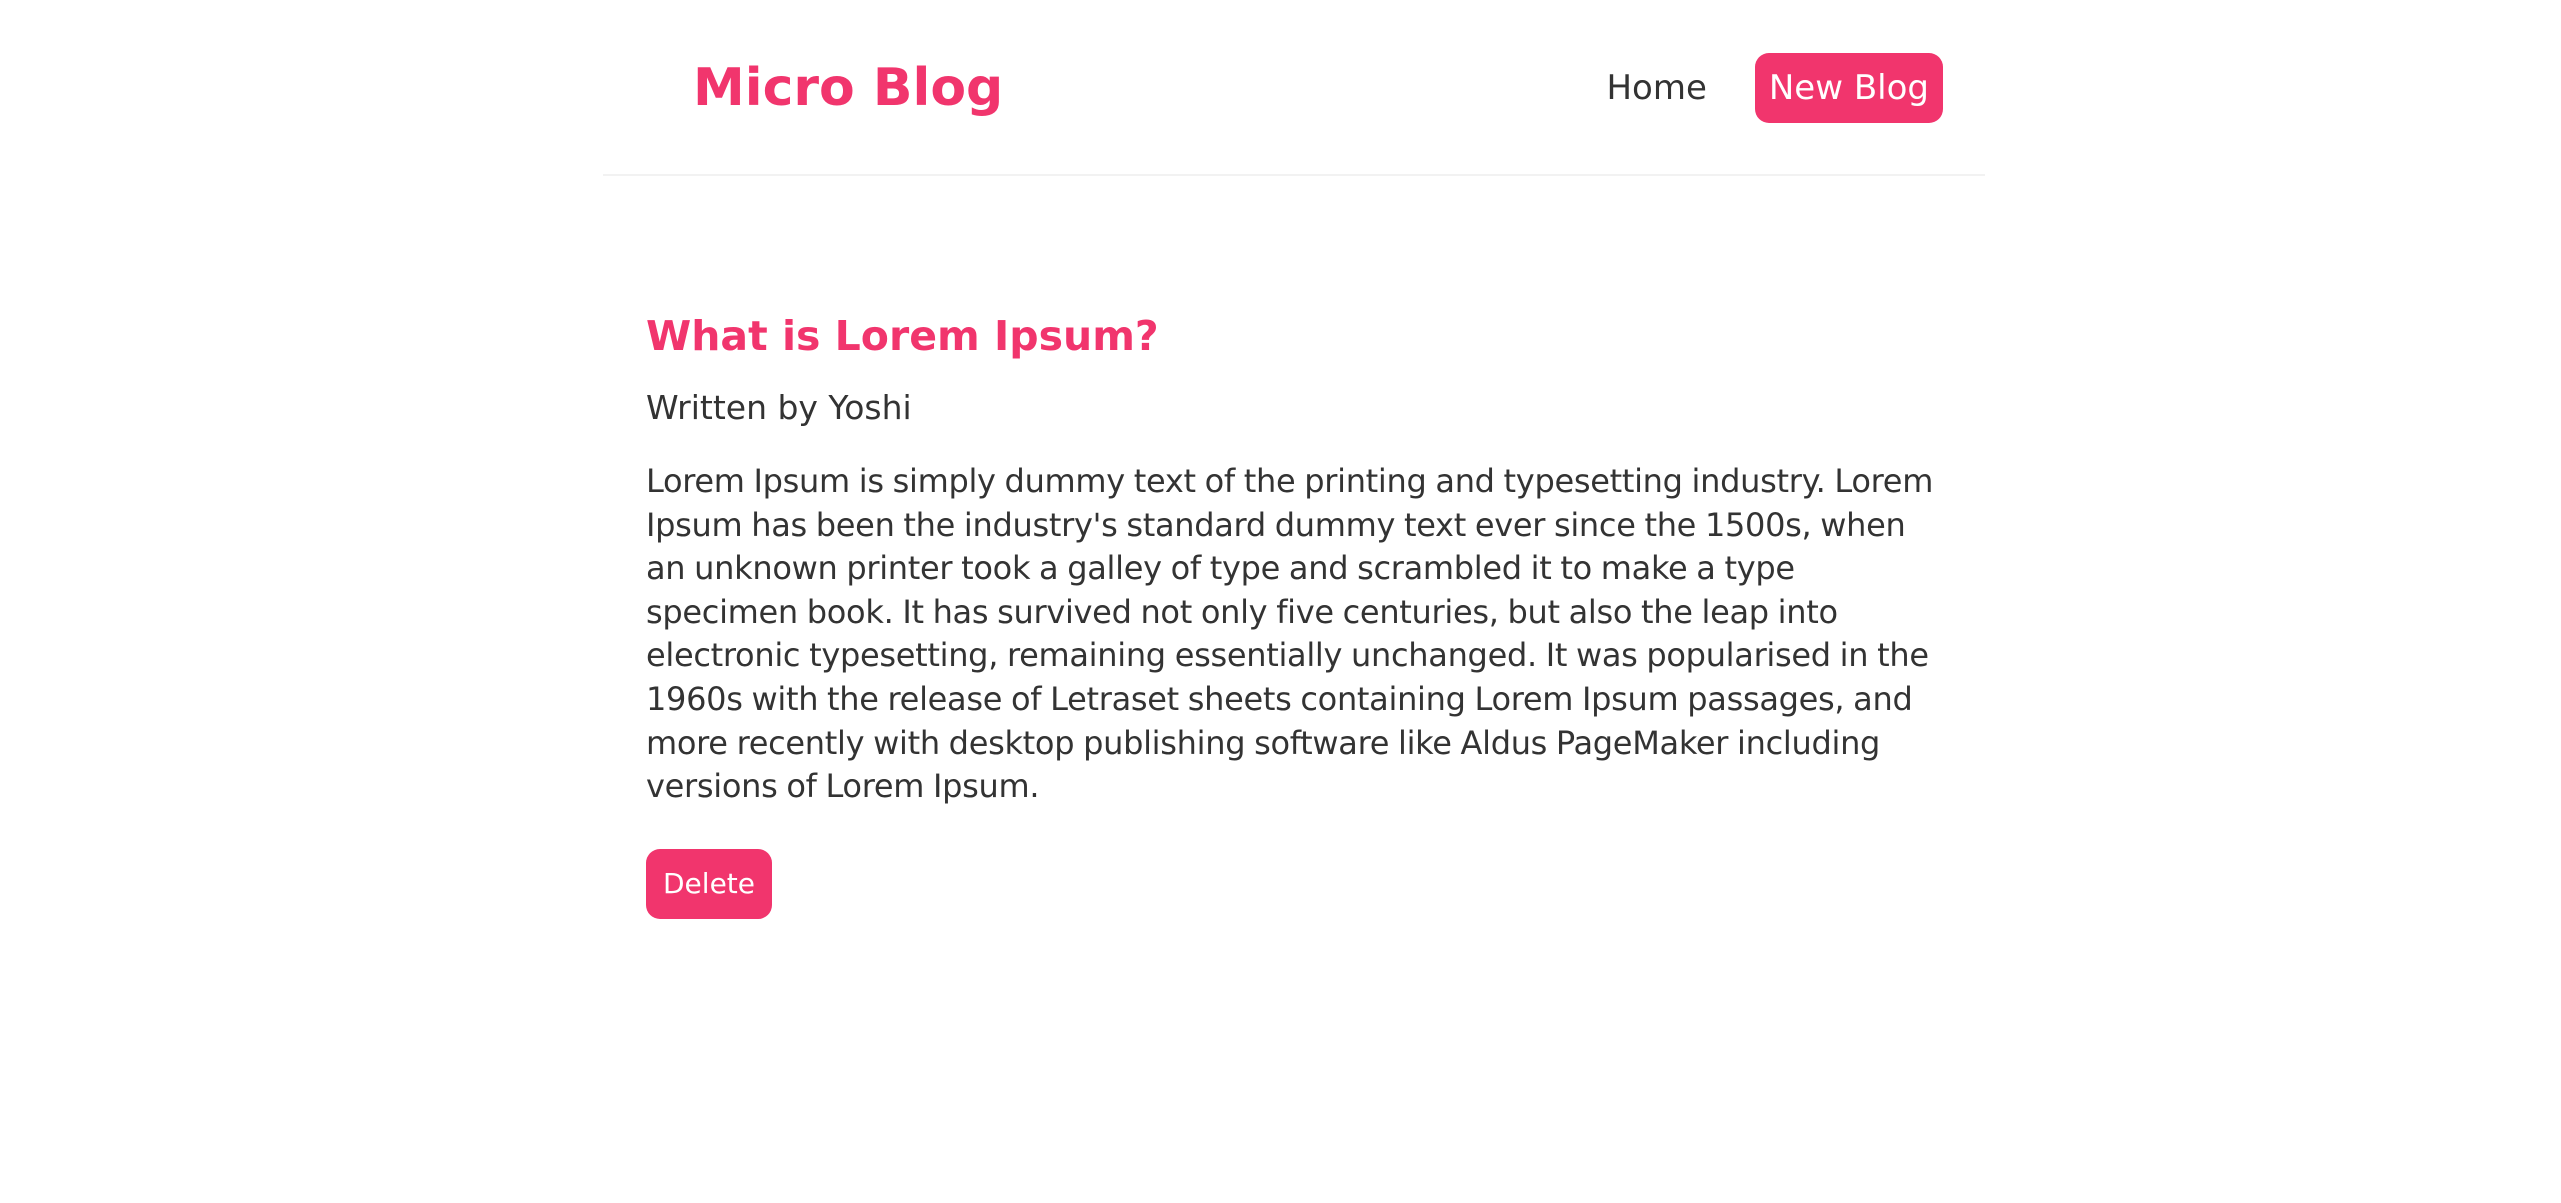  Describe the element at coordinates (848, 88) in the screenshot. I see `brand-title: Micro Blog` at that location.